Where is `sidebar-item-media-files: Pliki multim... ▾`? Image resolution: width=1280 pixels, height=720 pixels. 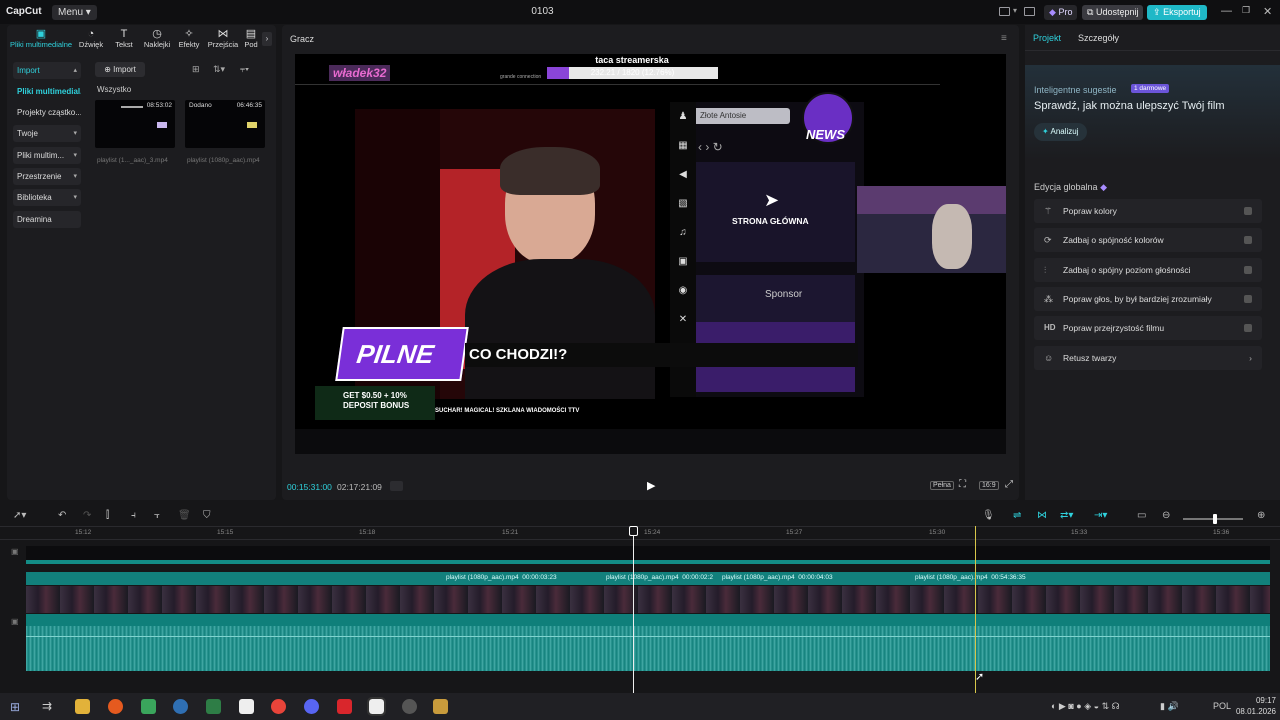 sidebar-item-media-files: Pliki multim... ▾ is located at coordinates (47, 155).